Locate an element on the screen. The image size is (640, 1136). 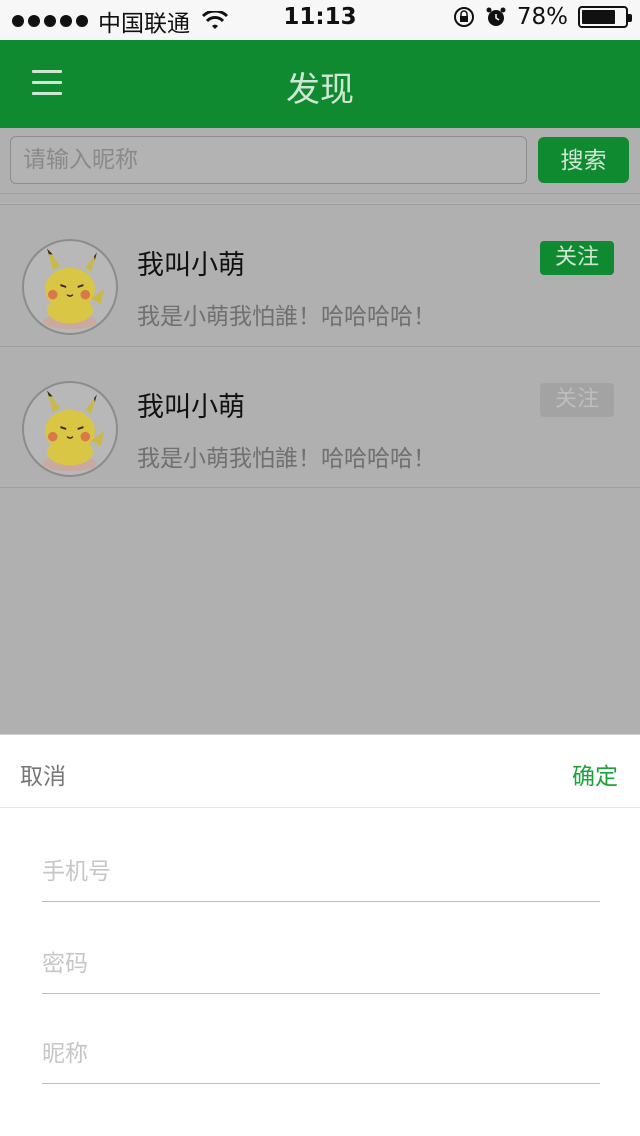
status-right: 78% is located at coordinates (542, 17).